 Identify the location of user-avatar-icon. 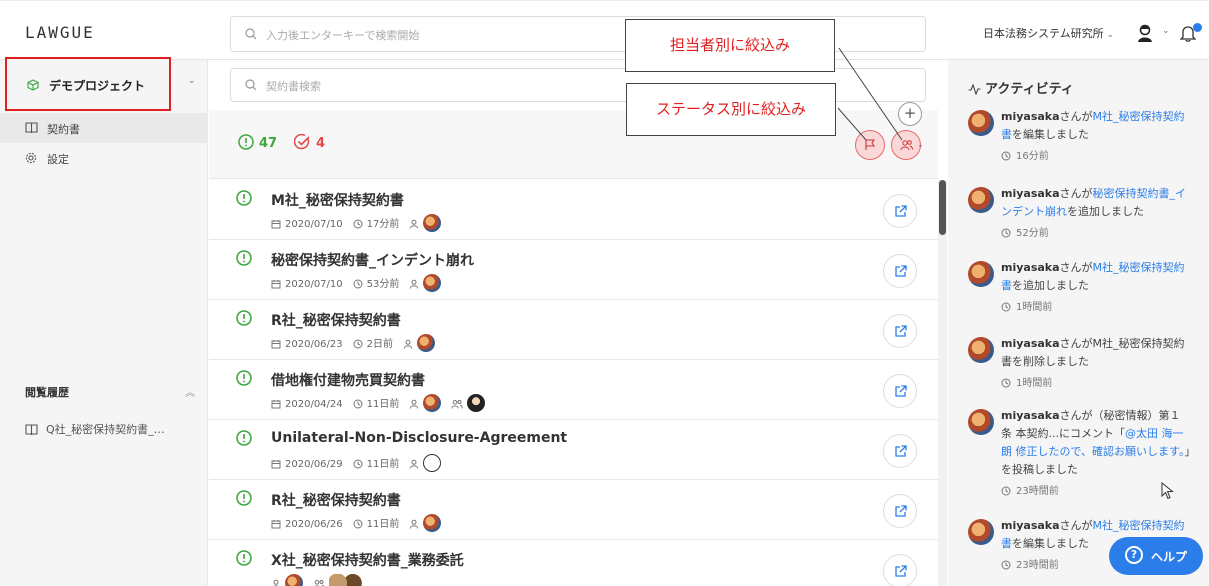
(1145, 33).